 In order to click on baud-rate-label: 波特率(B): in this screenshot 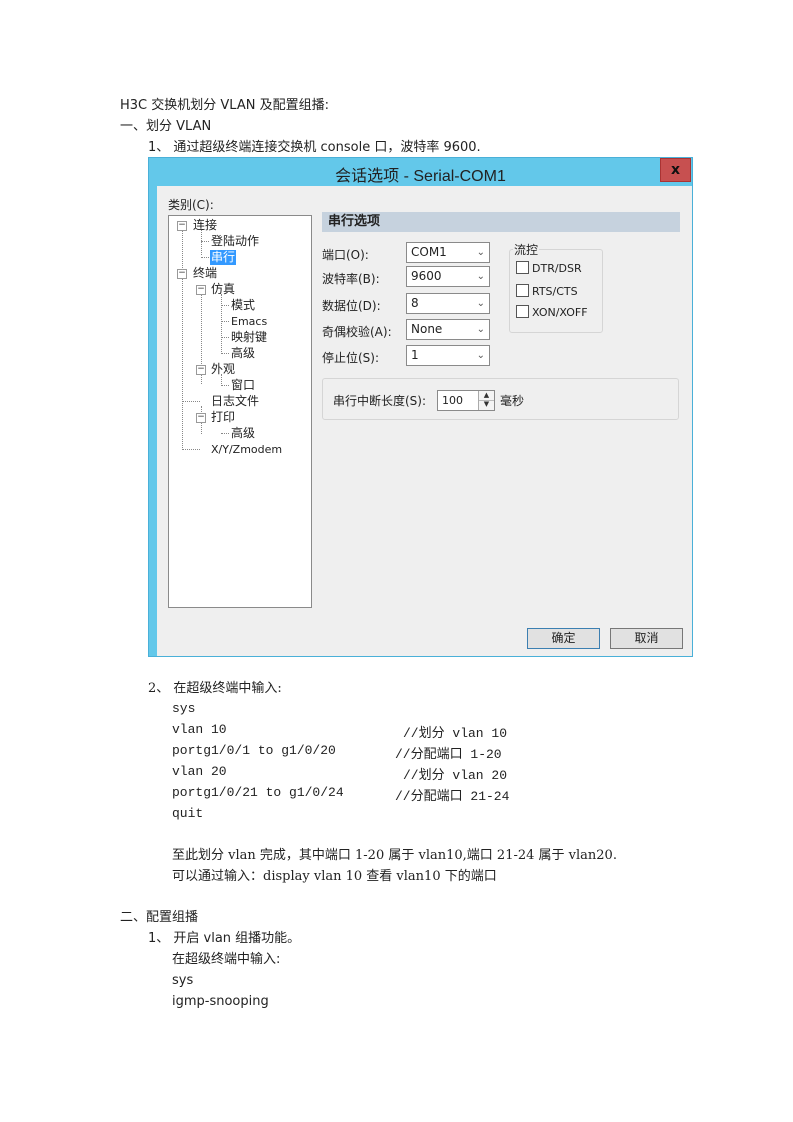, I will do `click(351, 279)`.